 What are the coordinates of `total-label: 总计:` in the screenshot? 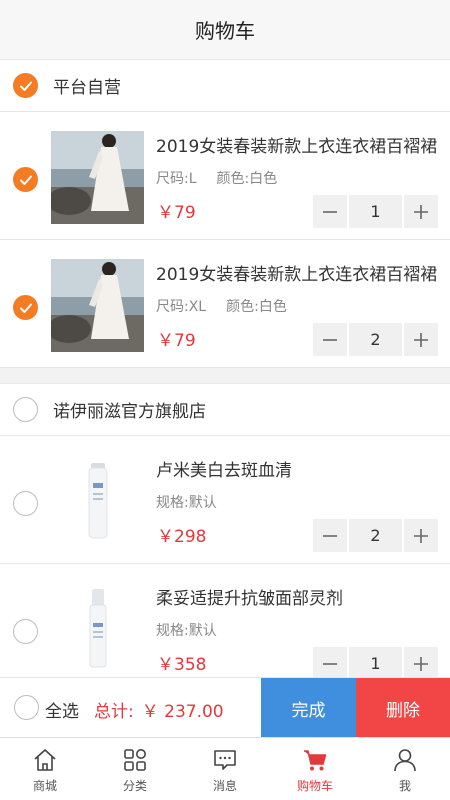 It's located at (114, 712).